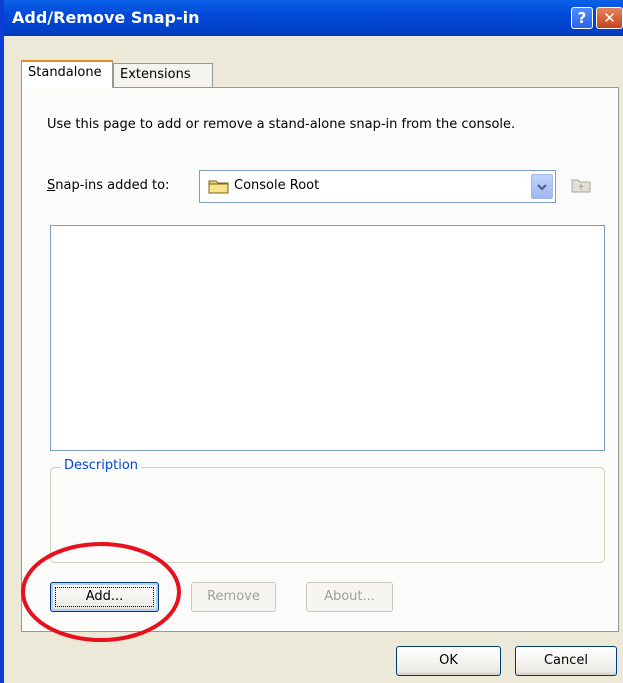  I want to click on cancel-button-label: Cancel, so click(566, 660).